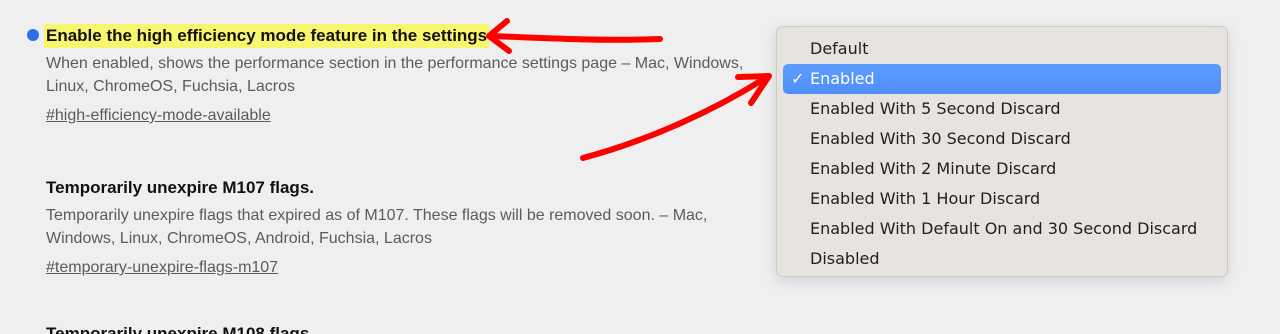 Image resolution: width=1280 pixels, height=334 pixels. What do you see at coordinates (1002, 49) in the screenshot?
I see `menu-option-default: Default` at bounding box center [1002, 49].